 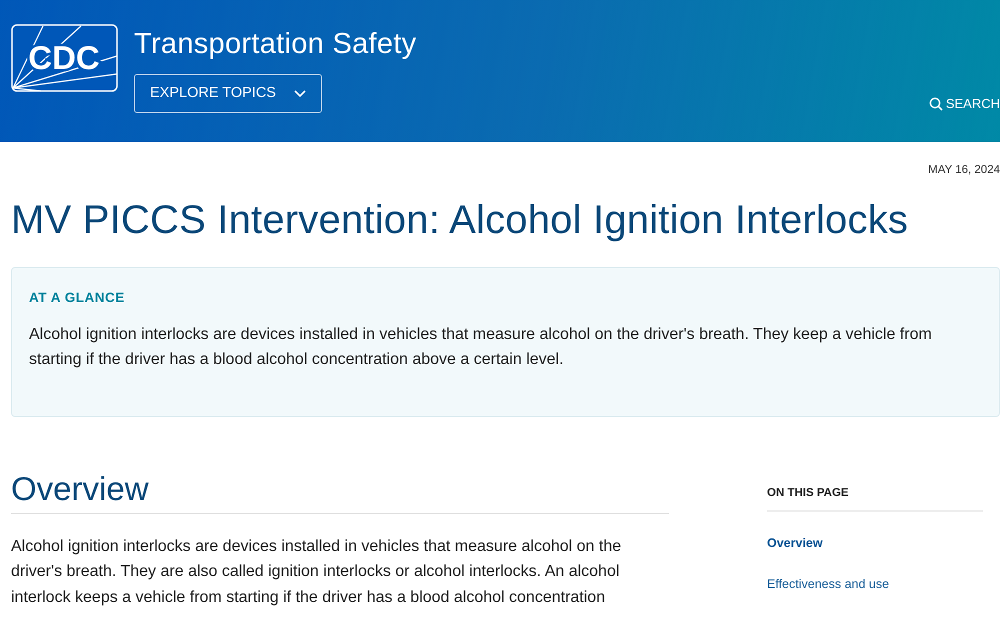 What do you see at coordinates (964, 104) in the screenshot?
I see `search-button: SEARCH` at bounding box center [964, 104].